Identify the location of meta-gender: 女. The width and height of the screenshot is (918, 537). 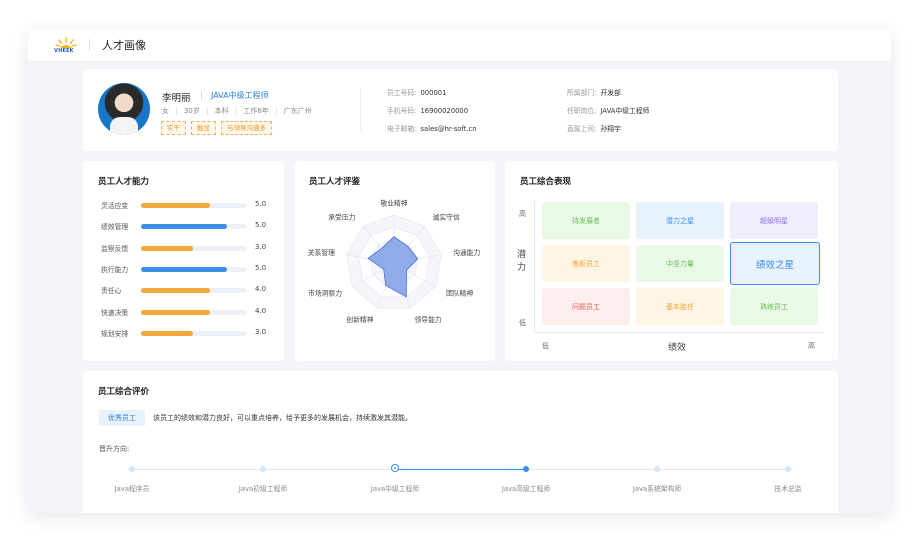
(165, 111).